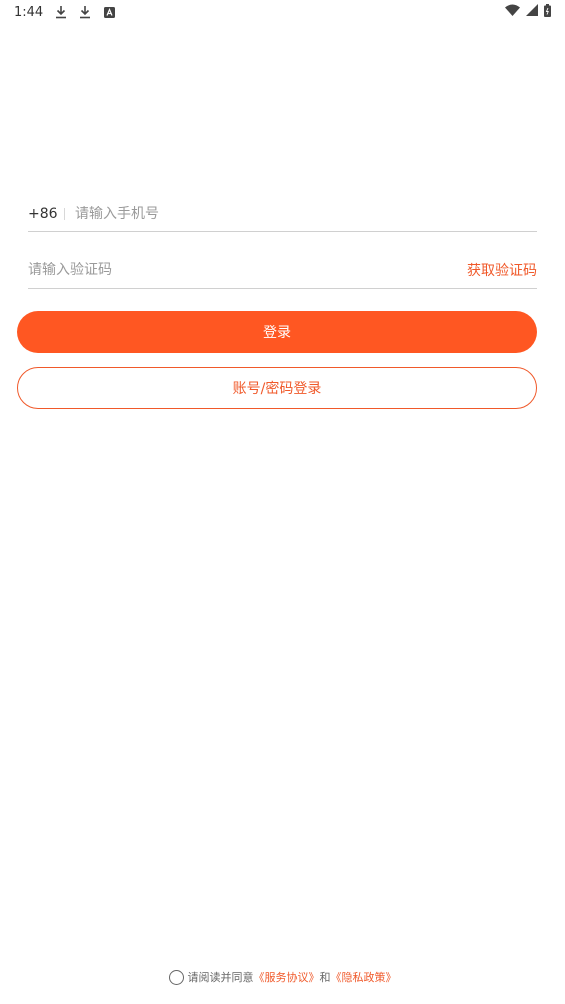  What do you see at coordinates (109, 12) in the screenshot?
I see `a-box-icon` at bounding box center [109, 12].